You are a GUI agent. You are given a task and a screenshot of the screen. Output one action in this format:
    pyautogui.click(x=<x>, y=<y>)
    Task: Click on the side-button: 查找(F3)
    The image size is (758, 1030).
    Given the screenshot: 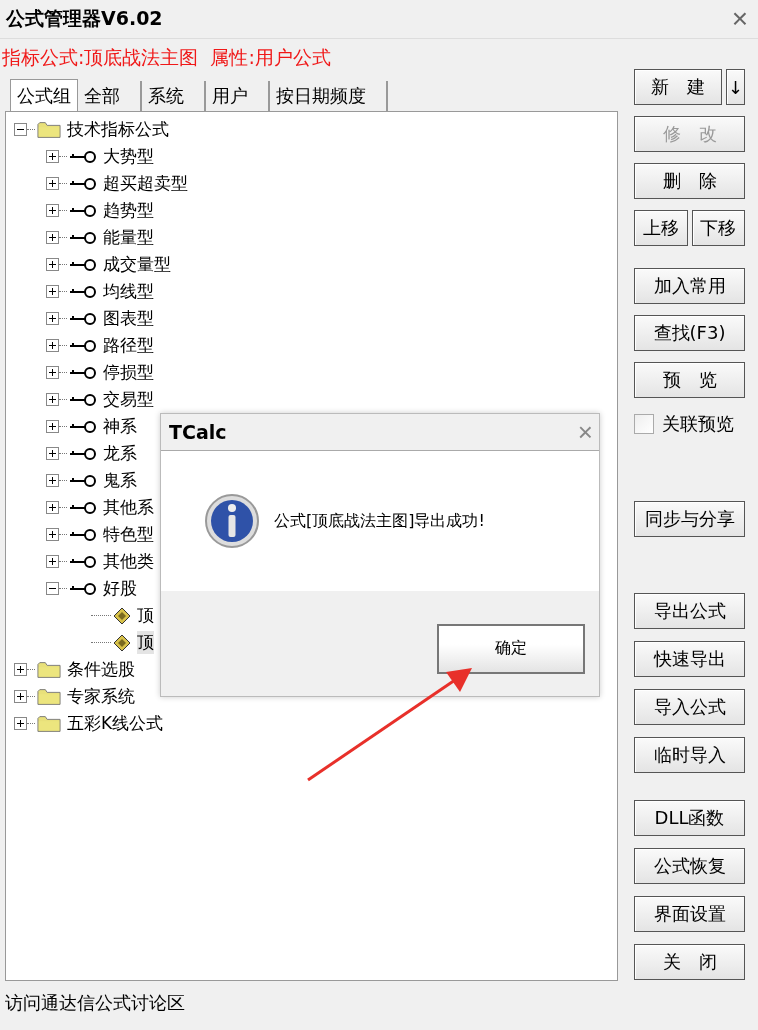 What is the action you would take?
    pyautogui.click(x=689, y=333)
    